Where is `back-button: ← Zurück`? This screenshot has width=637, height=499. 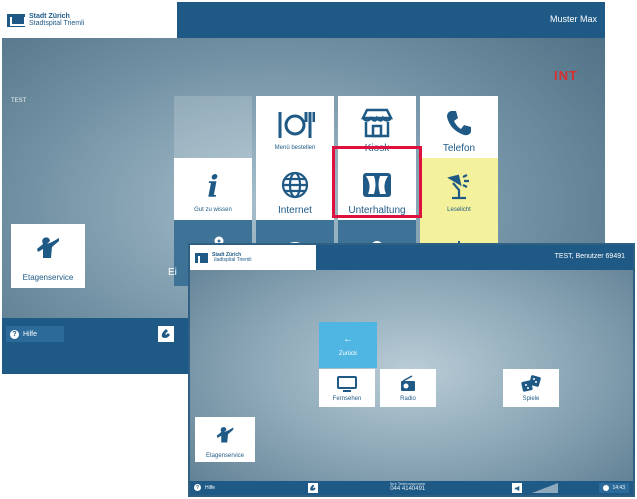
back-button: ← Zurück is located at coordinates (348, 345).